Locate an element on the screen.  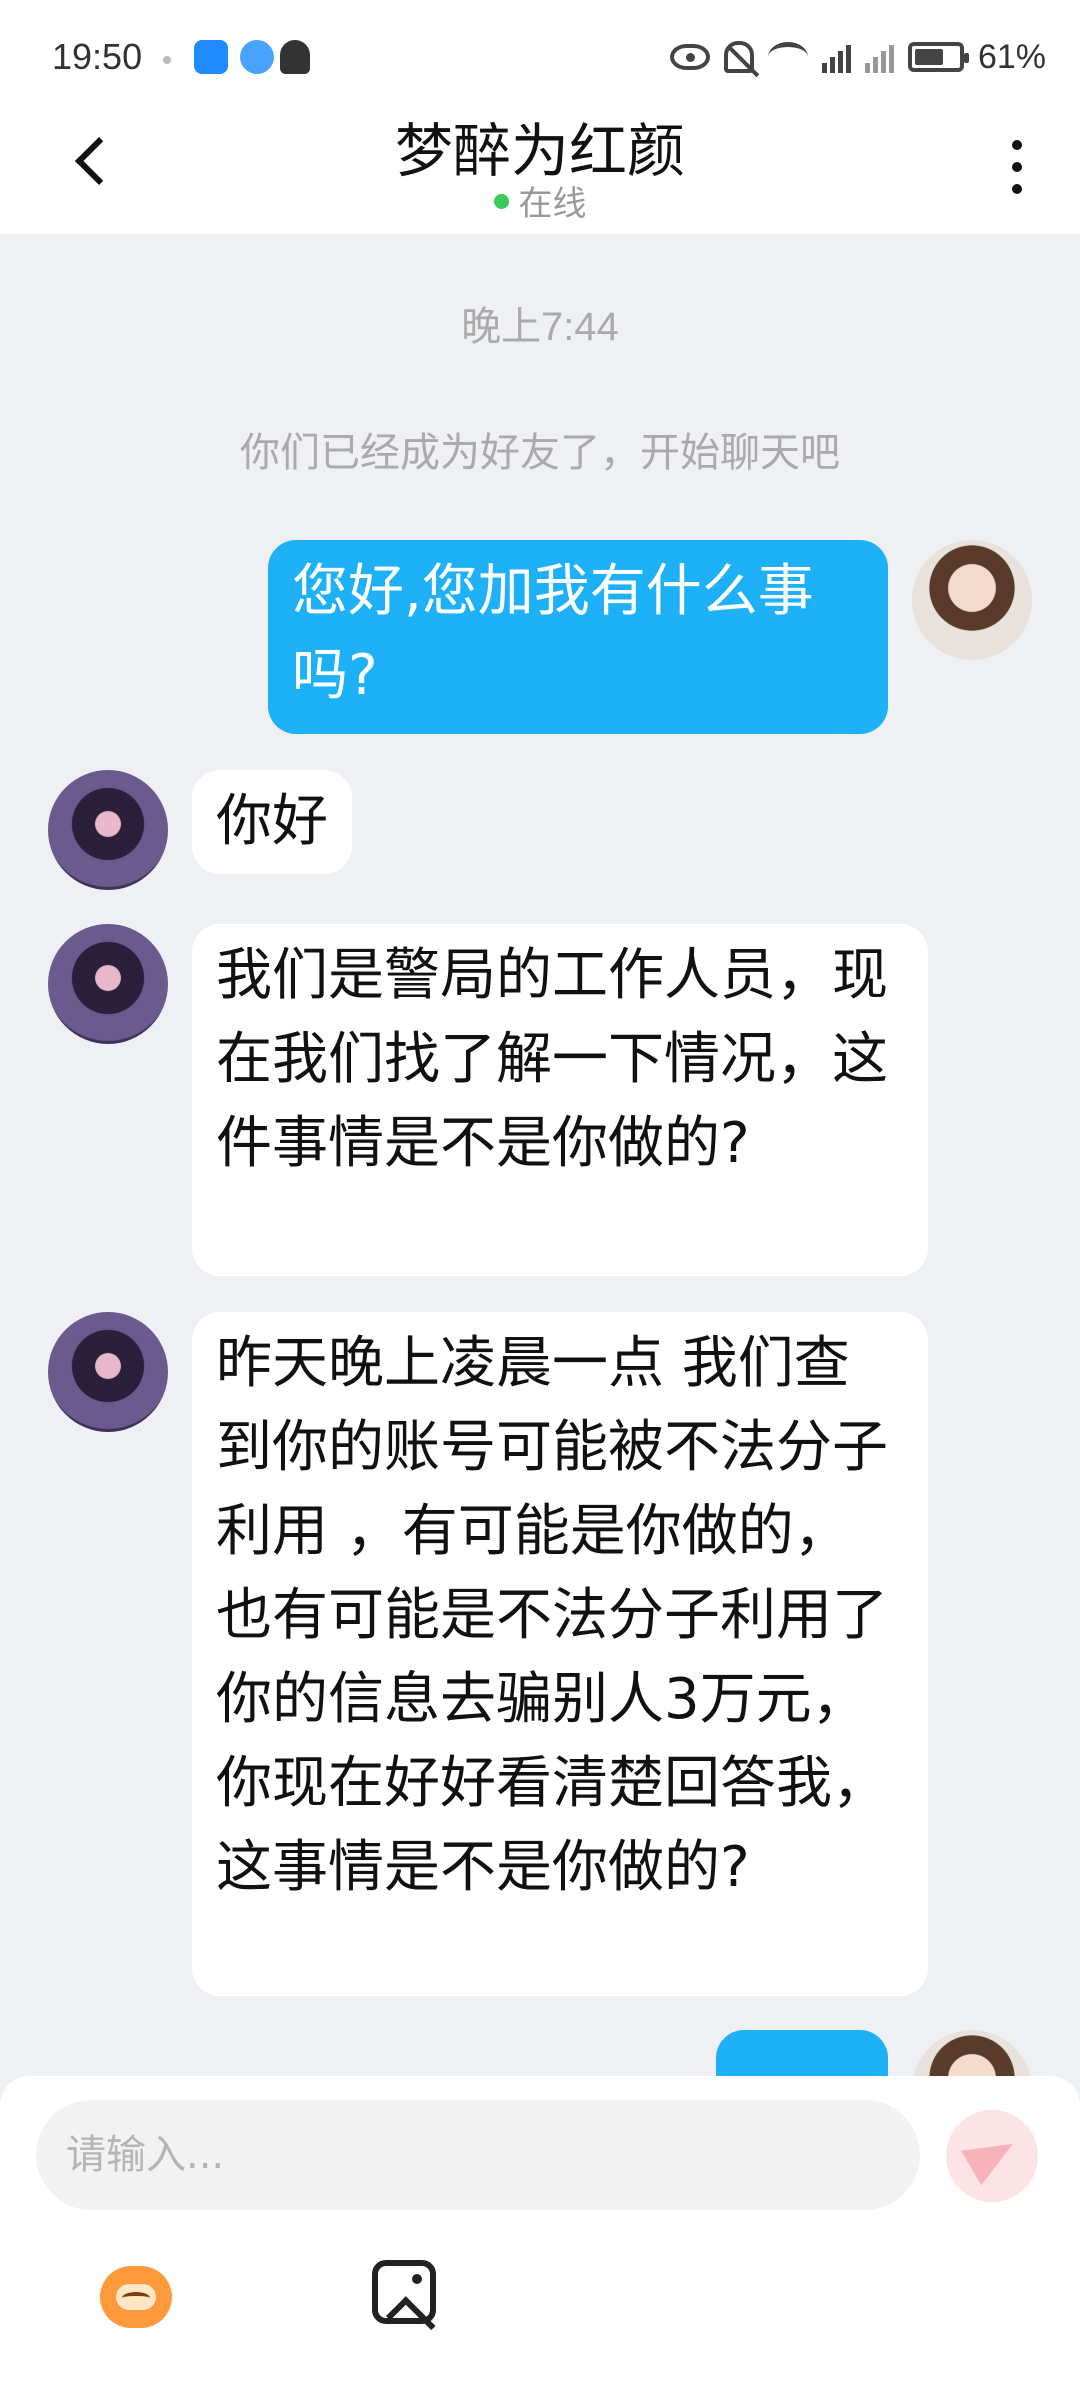
browser-notification-icon is located at coordinates (257, 57).